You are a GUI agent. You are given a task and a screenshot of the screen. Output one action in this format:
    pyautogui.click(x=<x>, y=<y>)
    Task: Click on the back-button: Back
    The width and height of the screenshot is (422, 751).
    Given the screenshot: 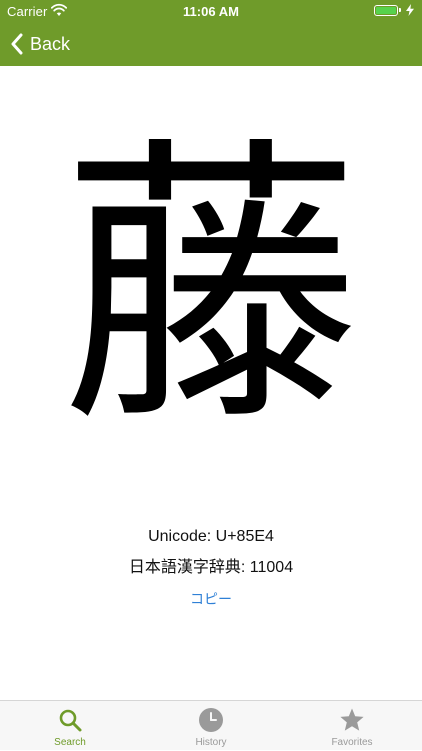 What is the action you would take?
    pyautogui.click(x=40, y=44)
    